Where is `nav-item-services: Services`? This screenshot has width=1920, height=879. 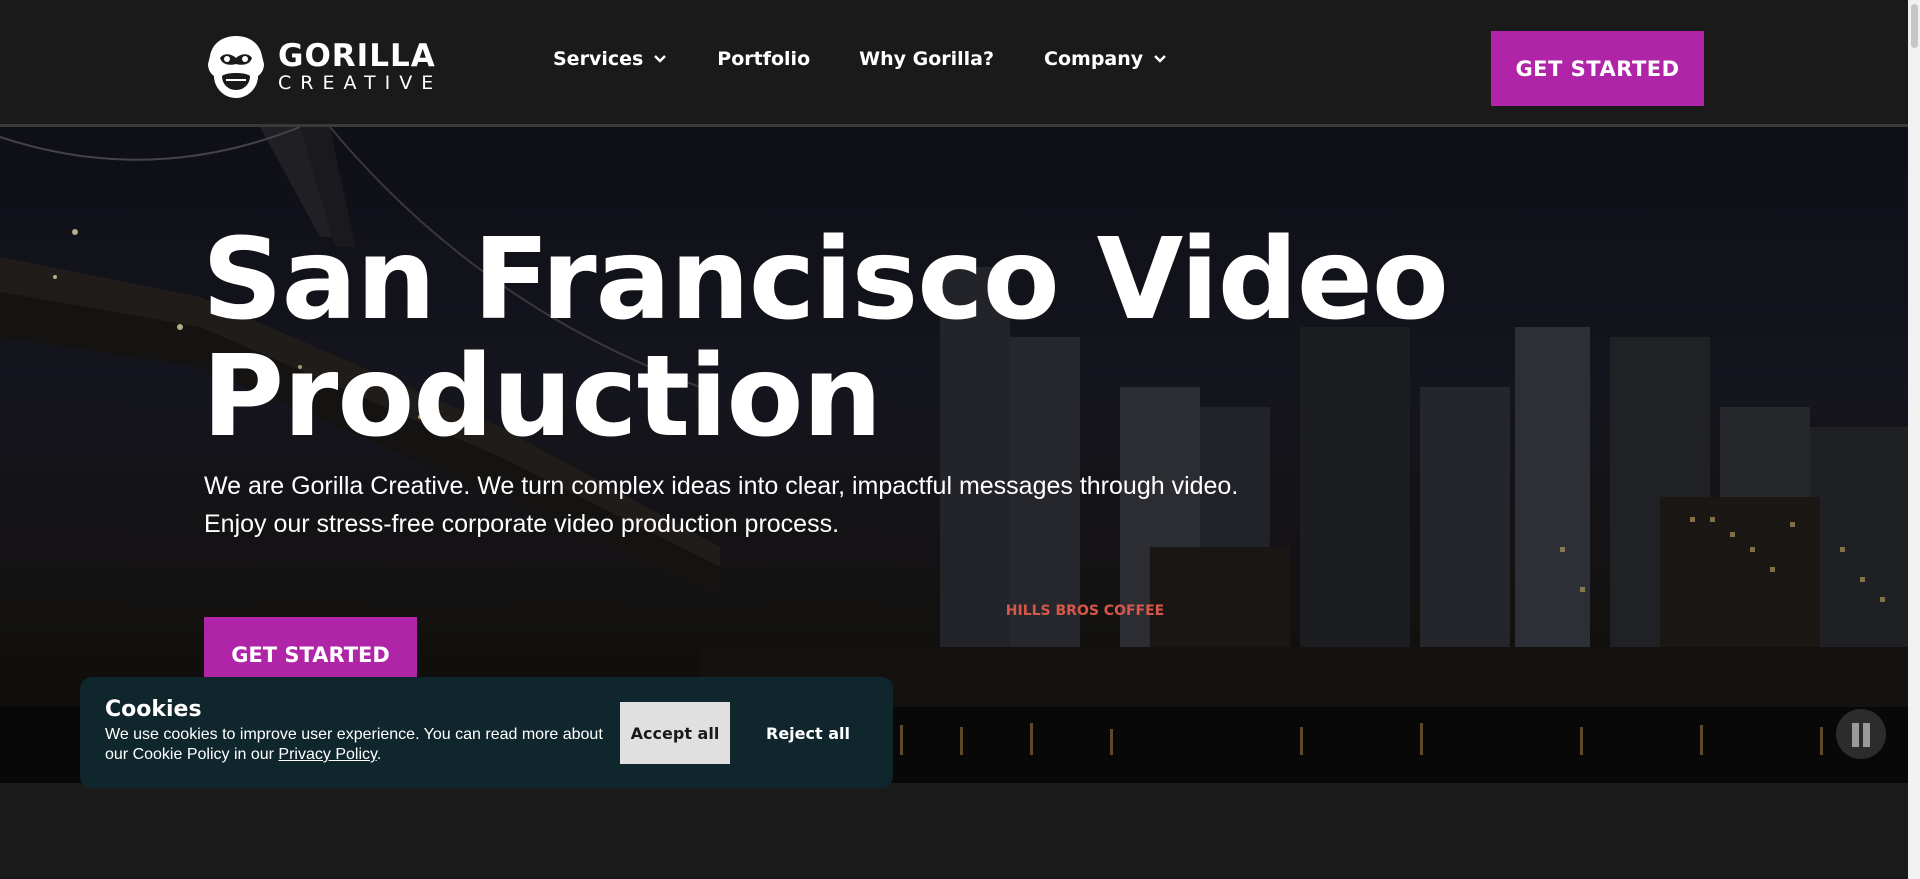 nav-item-services: Services is located at coordinates (610, 59).